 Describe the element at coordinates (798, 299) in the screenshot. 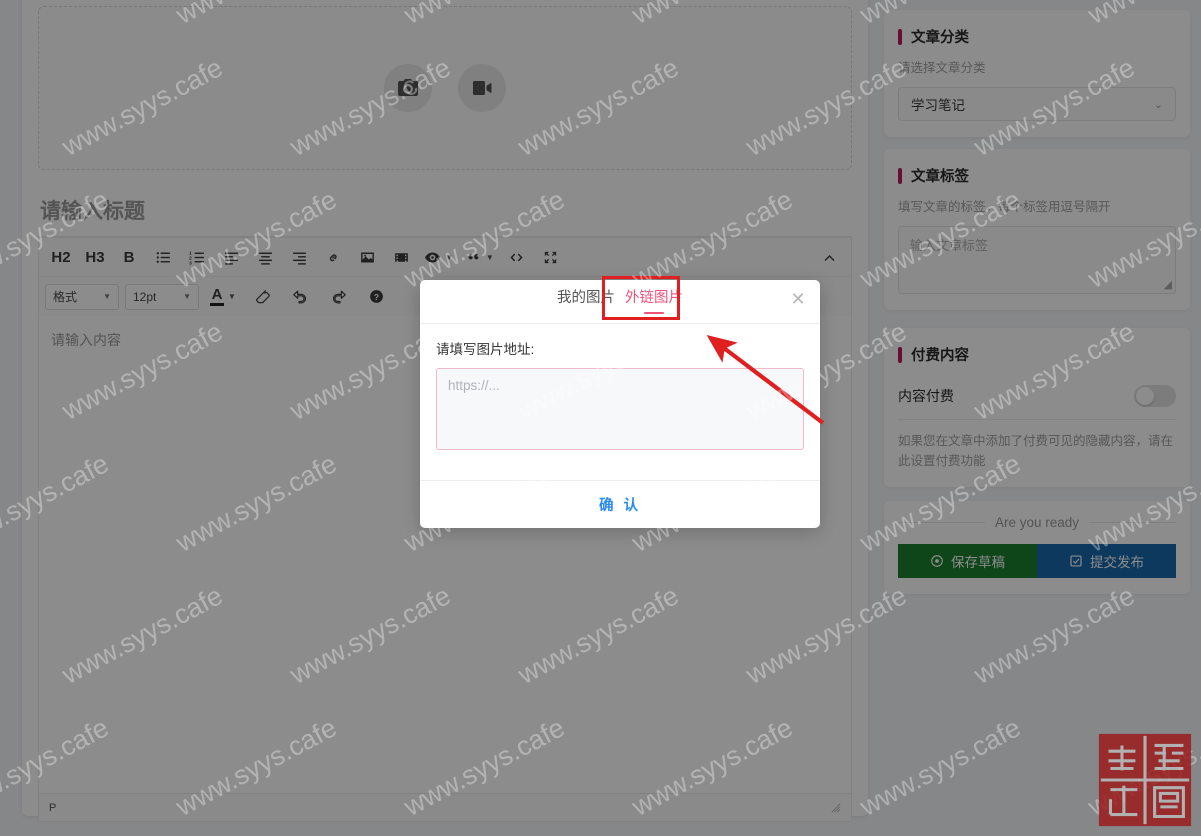

I see `close-icon: ✕` at that location.